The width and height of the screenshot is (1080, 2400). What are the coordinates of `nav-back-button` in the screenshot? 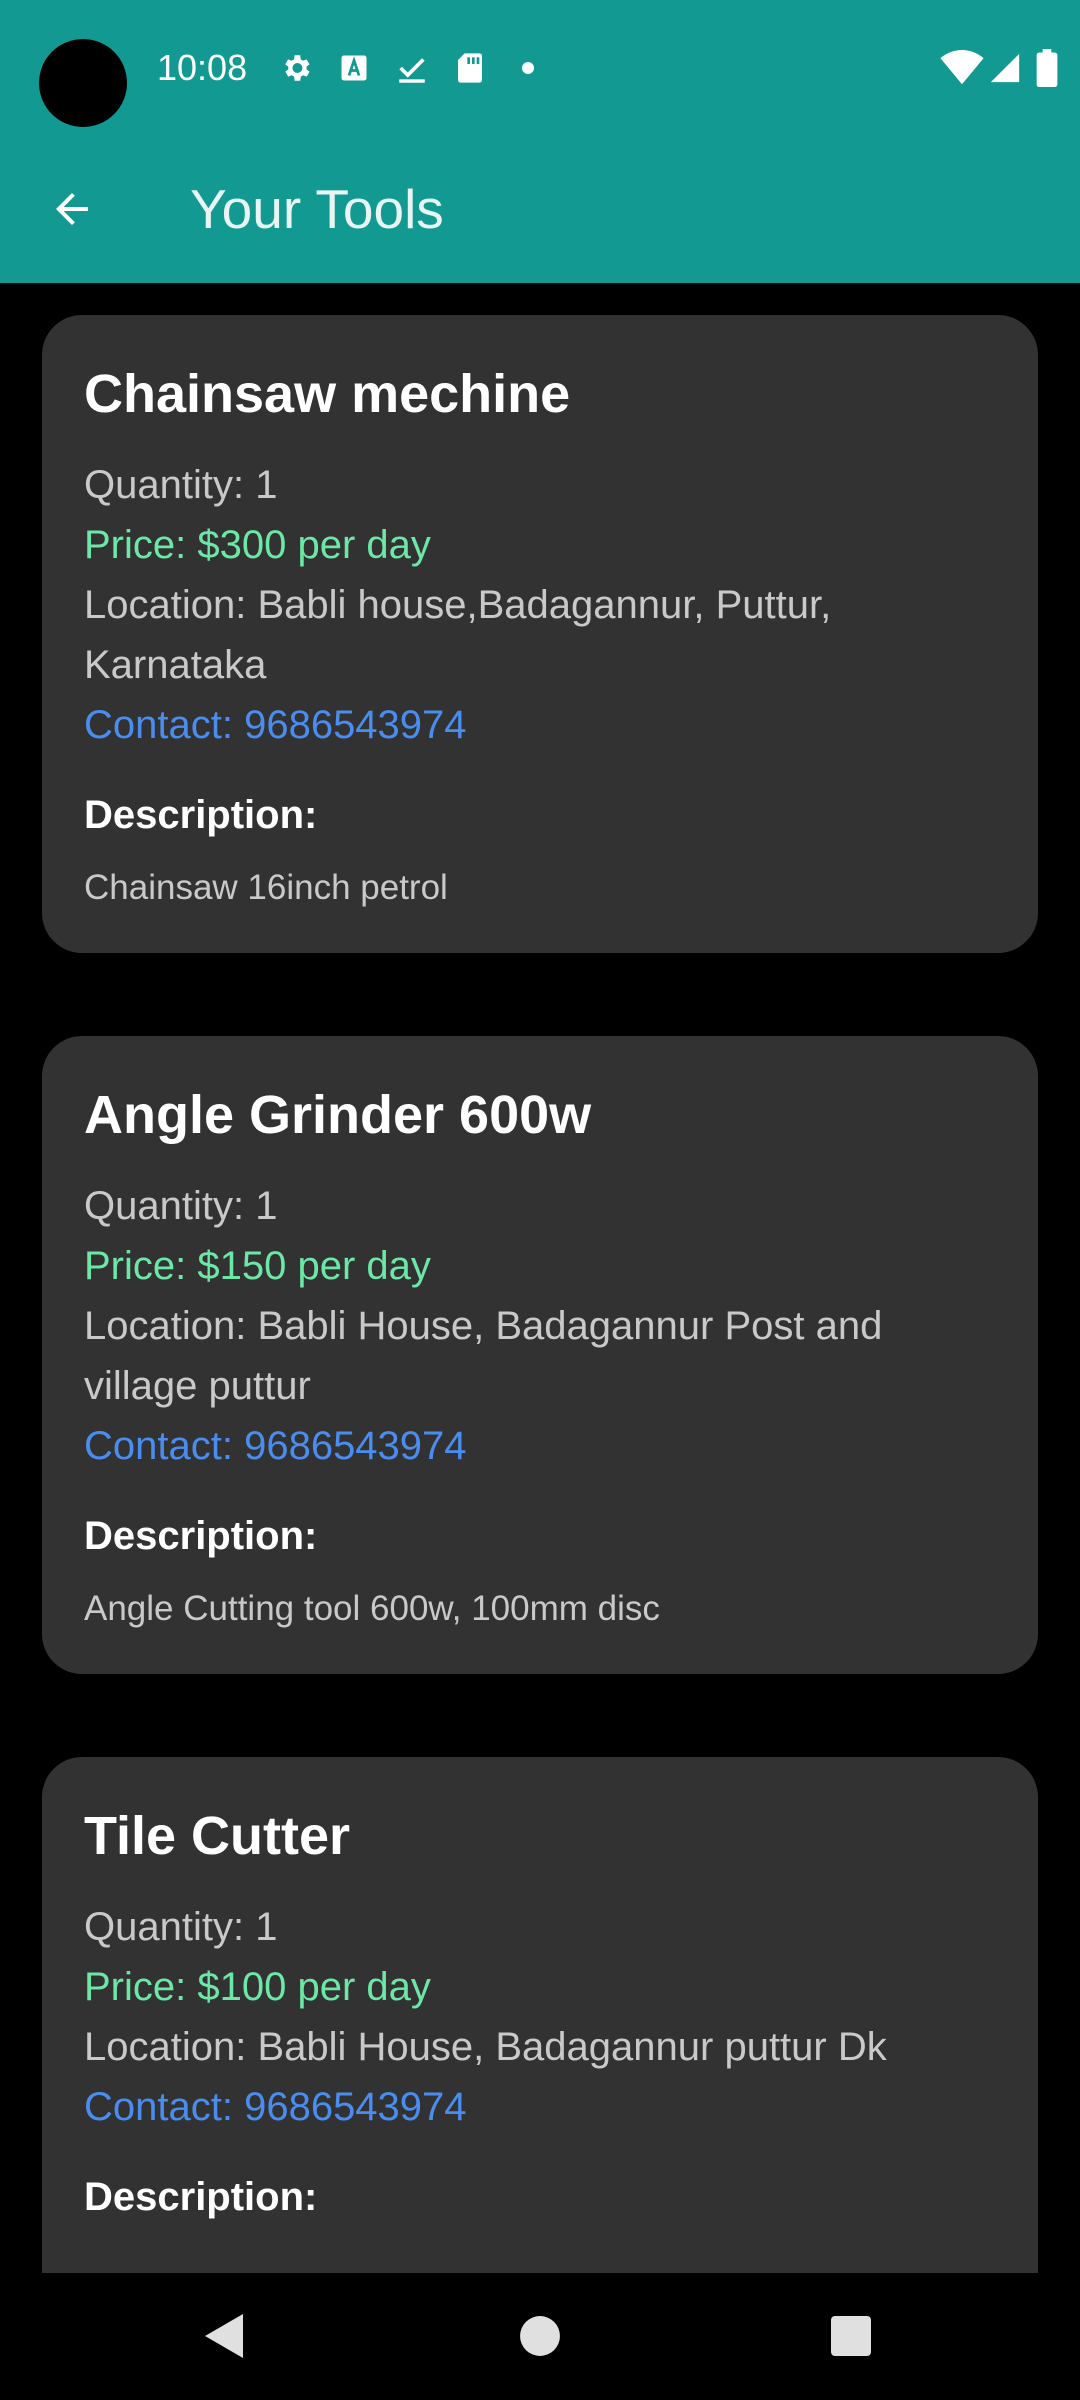 It's located at (225, 2338).